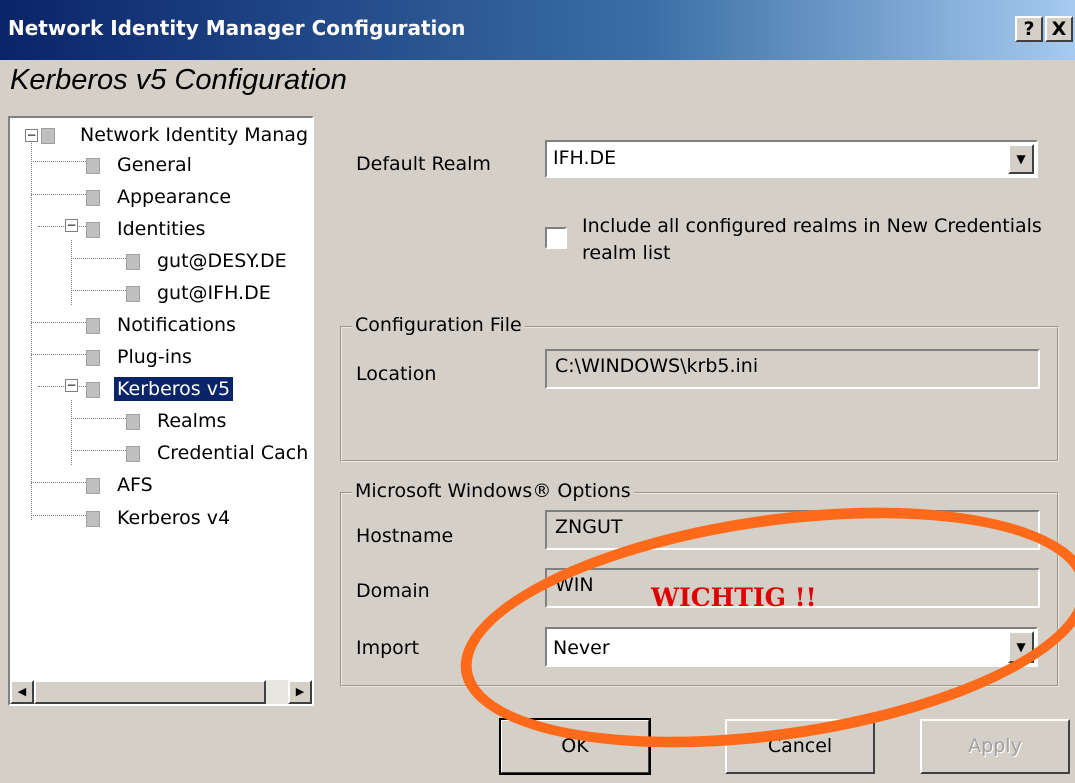 This screenshot has width=1075, height=783. What do you see at coordinates (177, 421) in the screenshot?
I see `tree-item-realms: Realms` at bounding box center [177, 421].